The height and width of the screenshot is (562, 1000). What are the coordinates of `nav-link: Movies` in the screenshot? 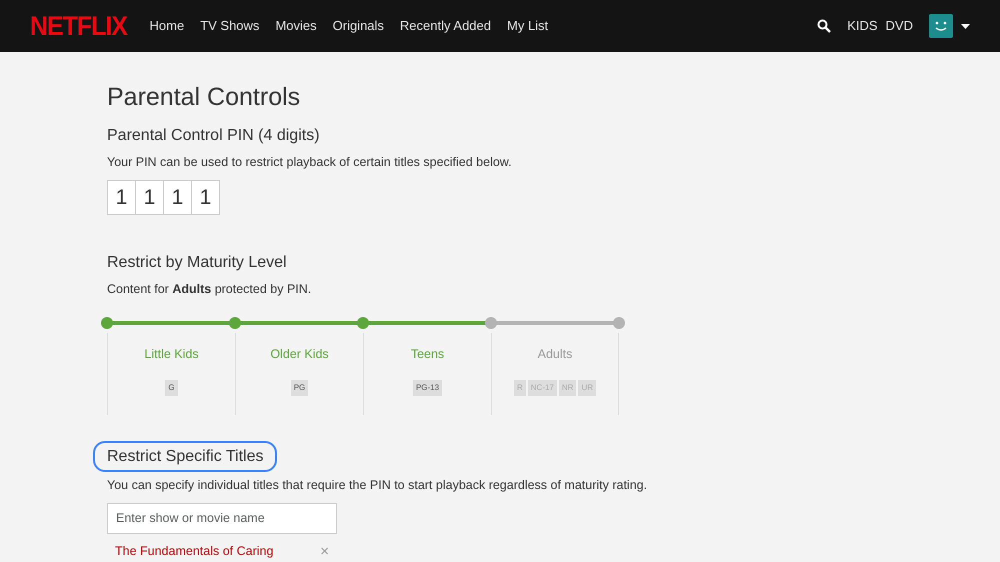 It's located at (296, 26).